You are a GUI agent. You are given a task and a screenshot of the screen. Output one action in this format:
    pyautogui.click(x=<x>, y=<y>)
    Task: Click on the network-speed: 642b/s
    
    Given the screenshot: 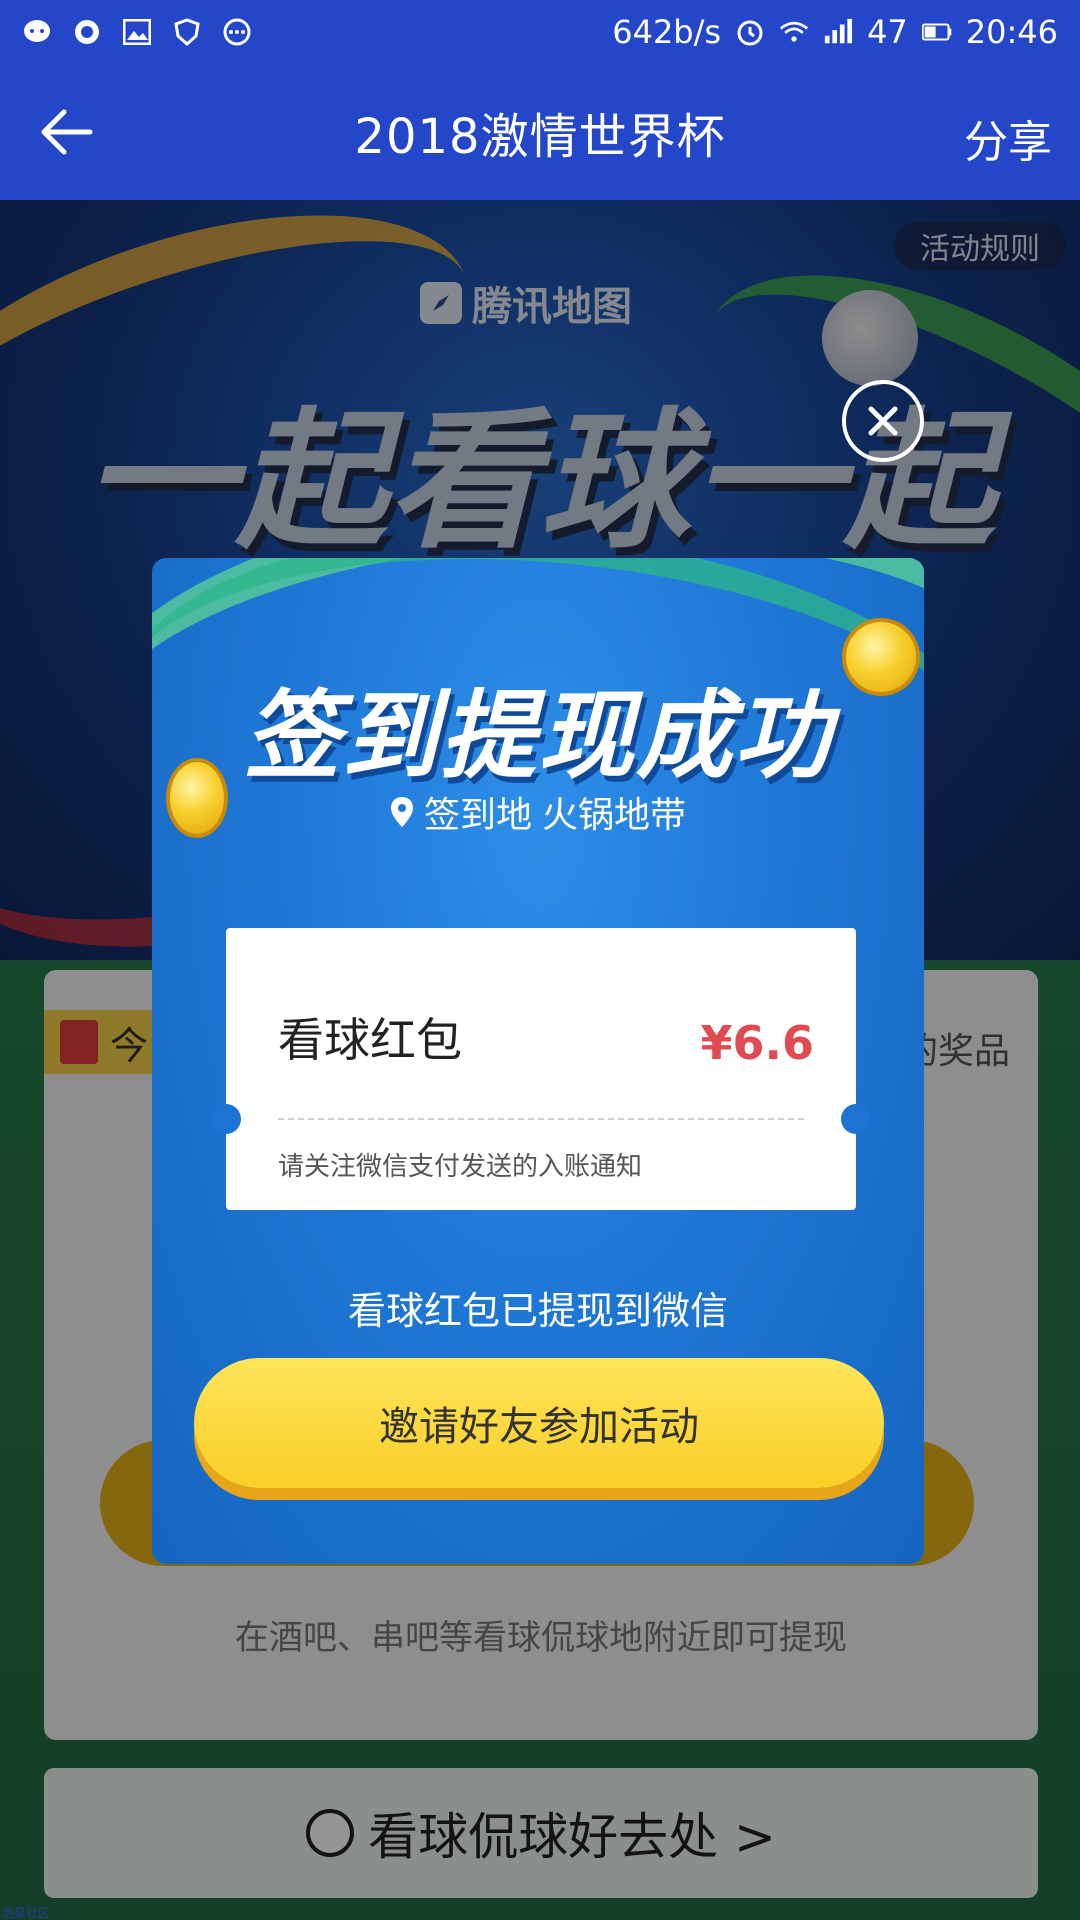 What is the action you would take?
    pyautogui.click(x=667, y=32)
    